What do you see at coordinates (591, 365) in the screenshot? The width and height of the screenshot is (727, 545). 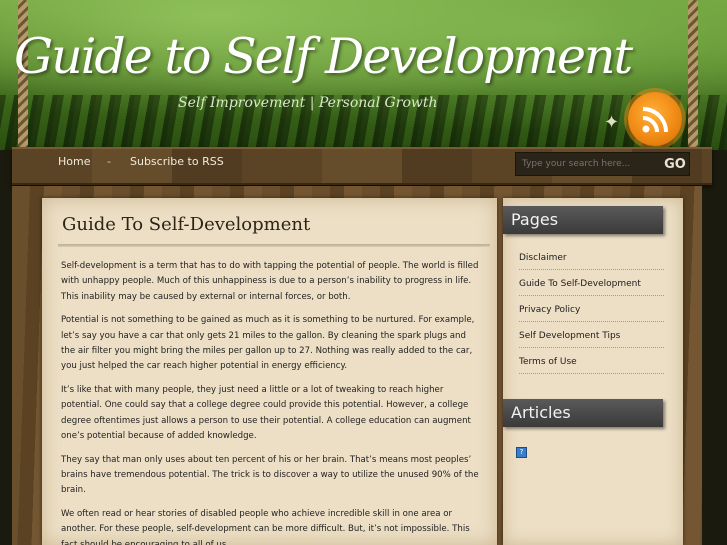 I see `sidebar-page-terms: Terms of Use` at bounding box center [591, 365].